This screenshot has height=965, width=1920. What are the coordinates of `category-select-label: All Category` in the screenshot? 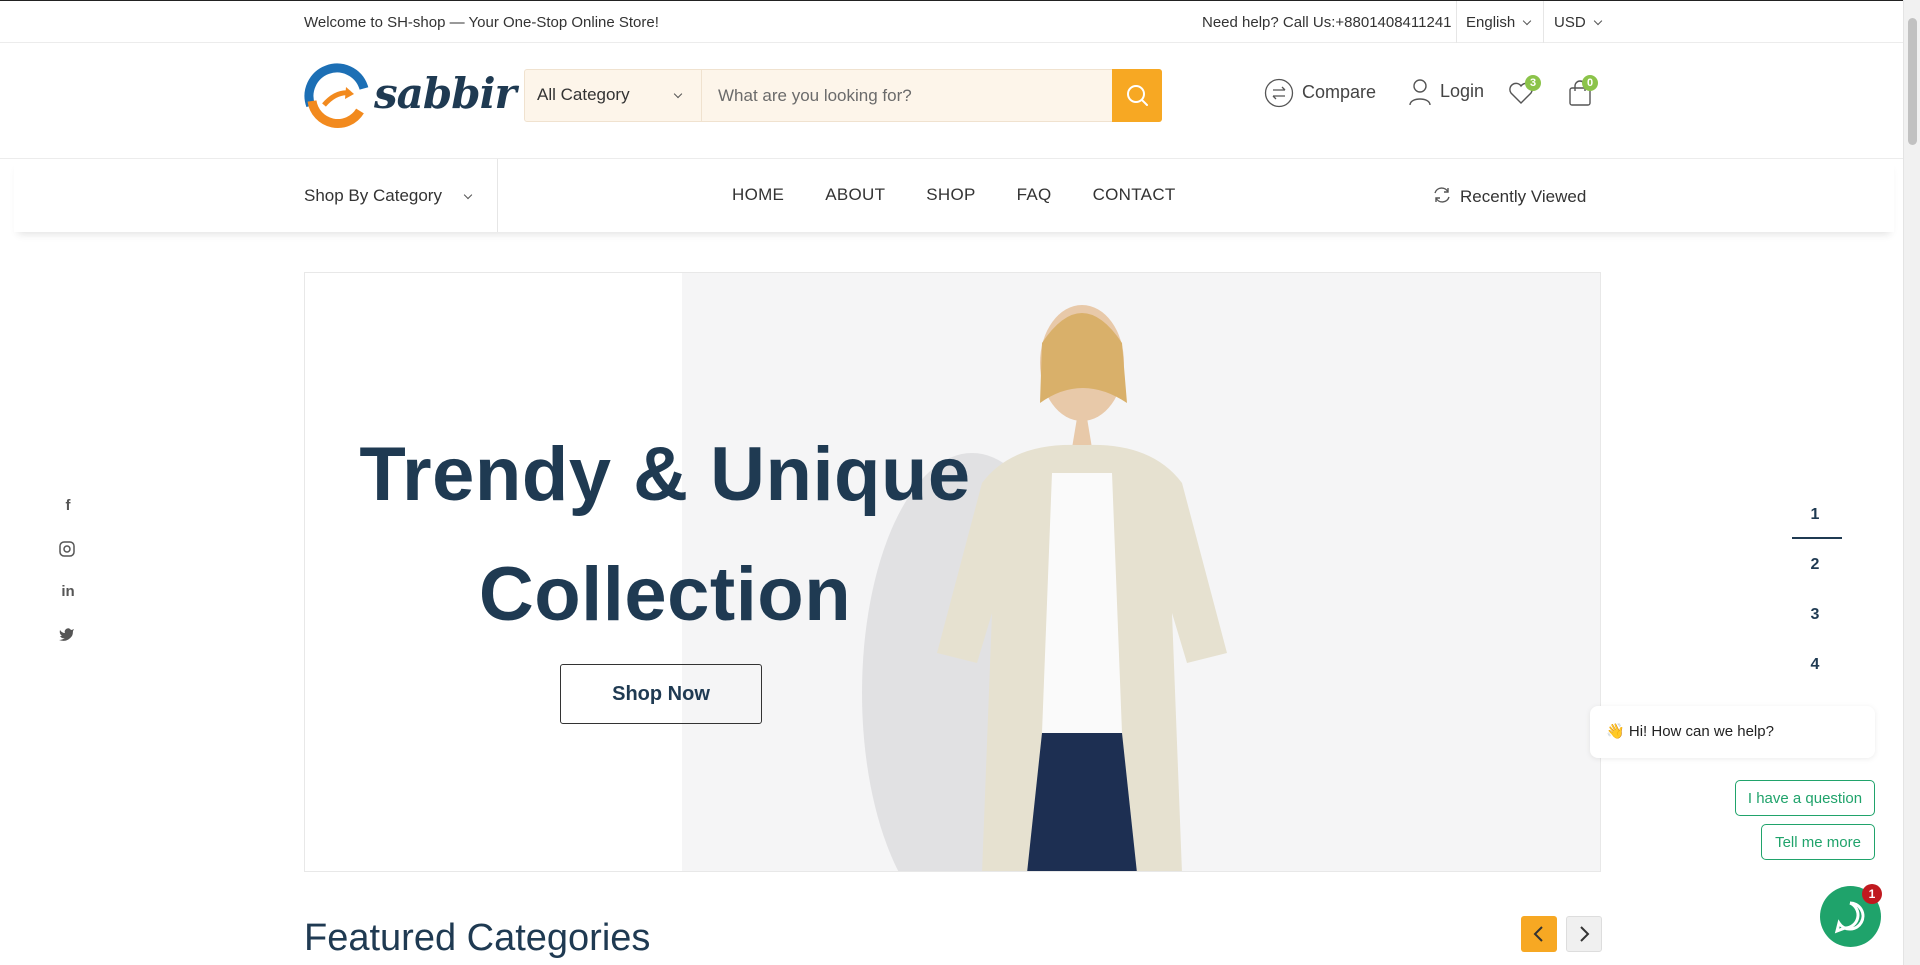 It's located at (583, 94).